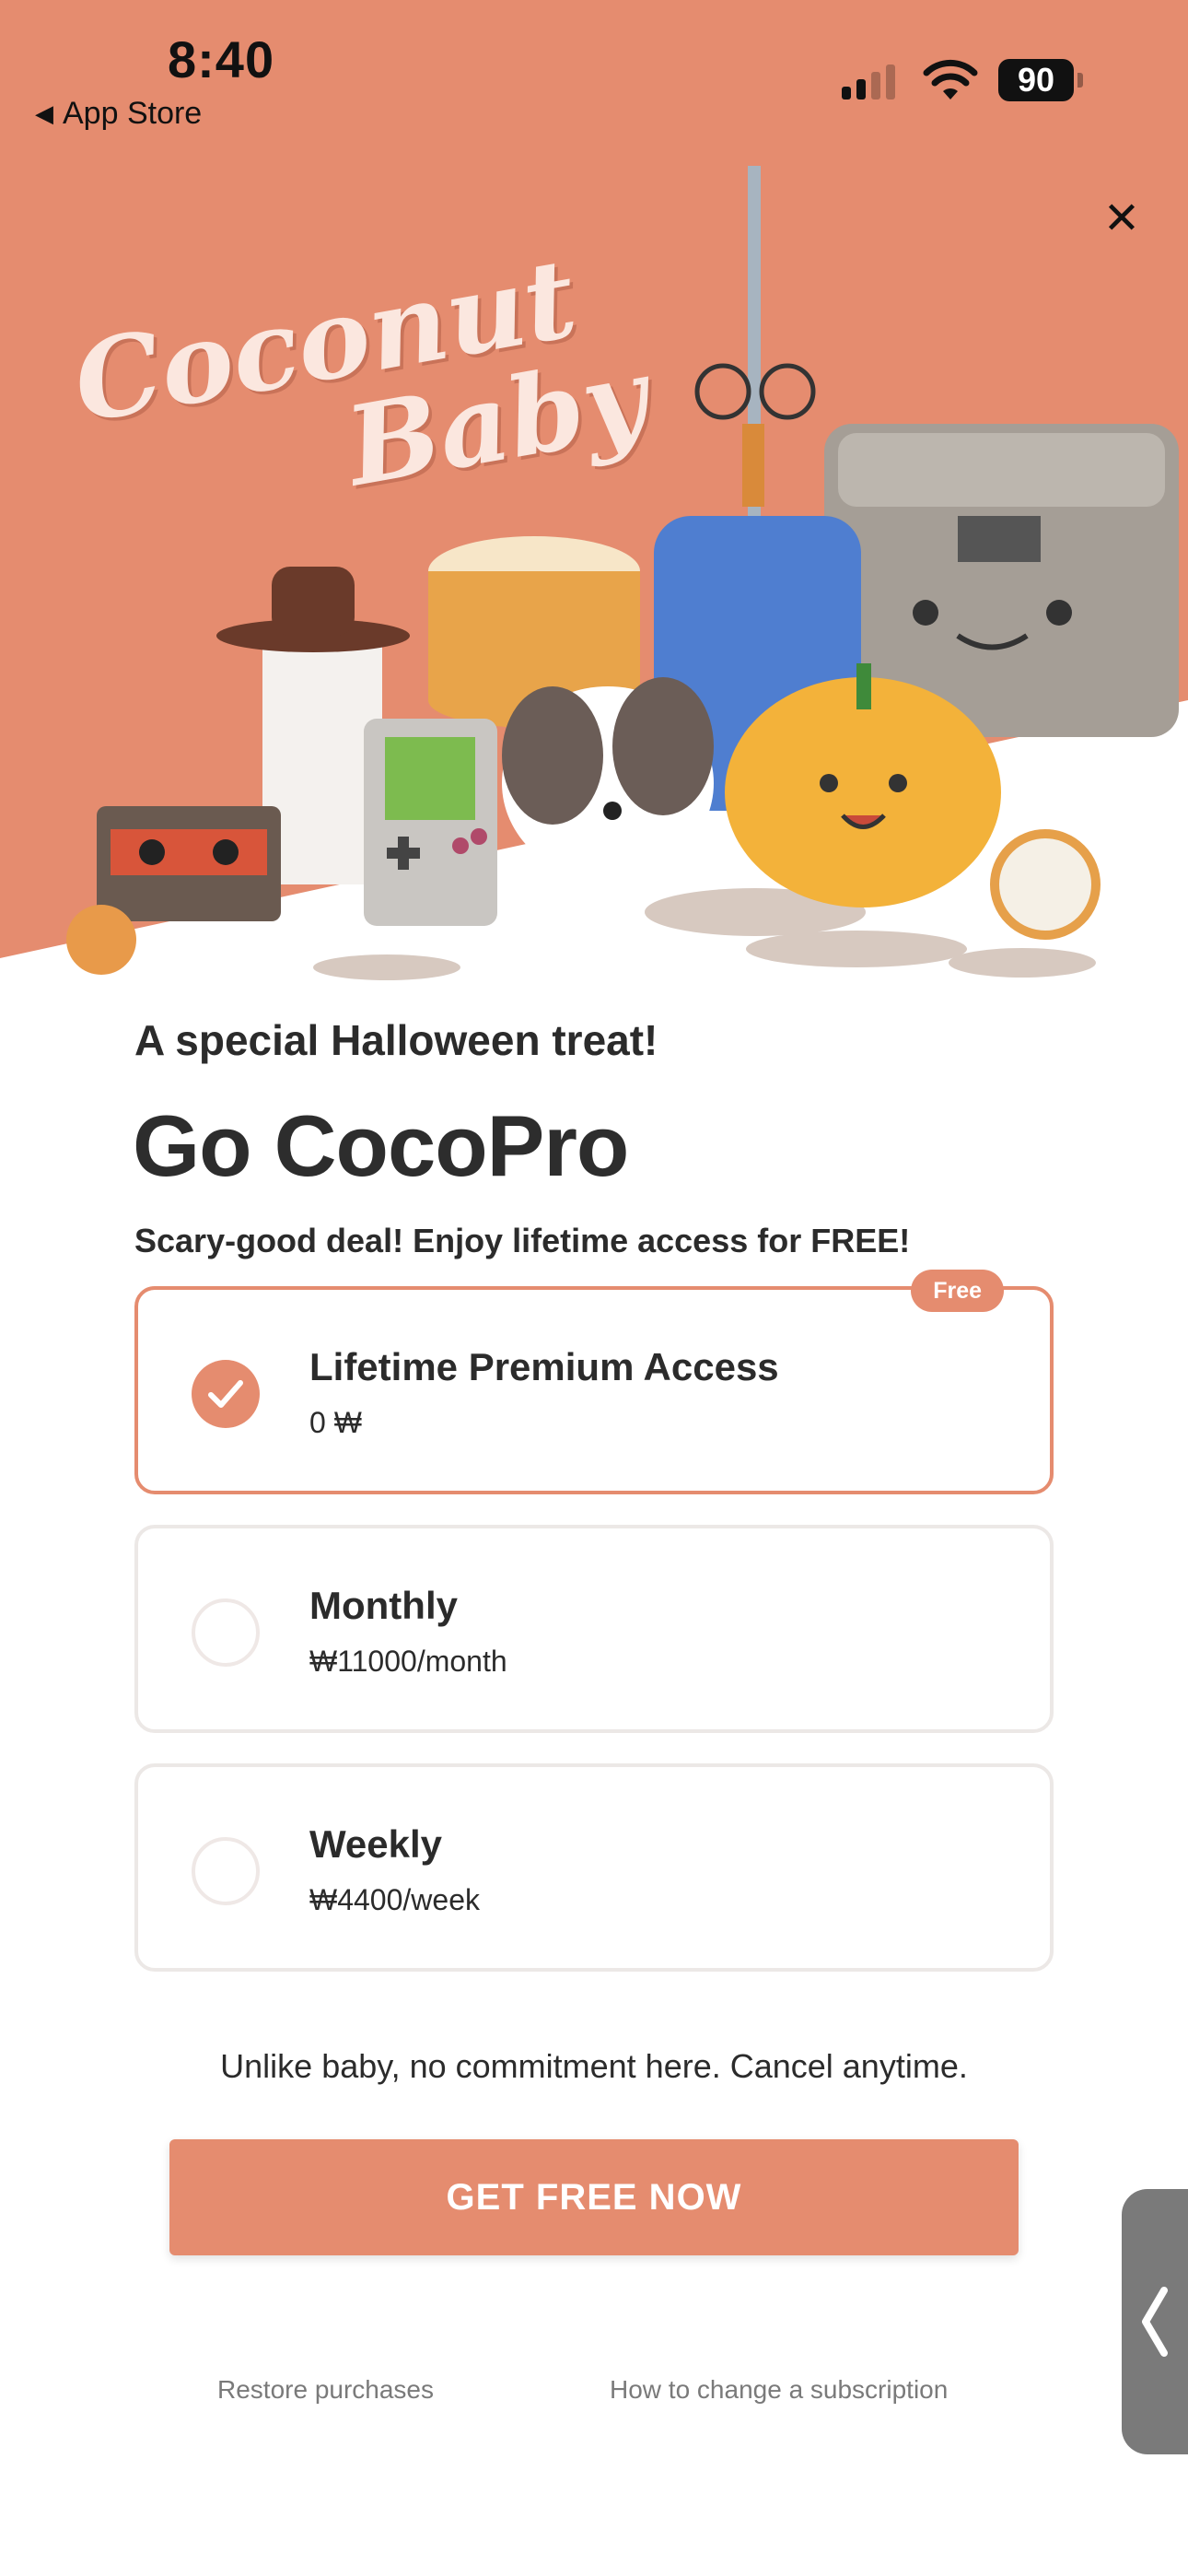 Image resolution: width=1188 pixels, height=2576 pixels. What do you see at coordinates (869, 82) in the screenshot?
I see `cellular-signal-icon` at bounding box center [869, 82].